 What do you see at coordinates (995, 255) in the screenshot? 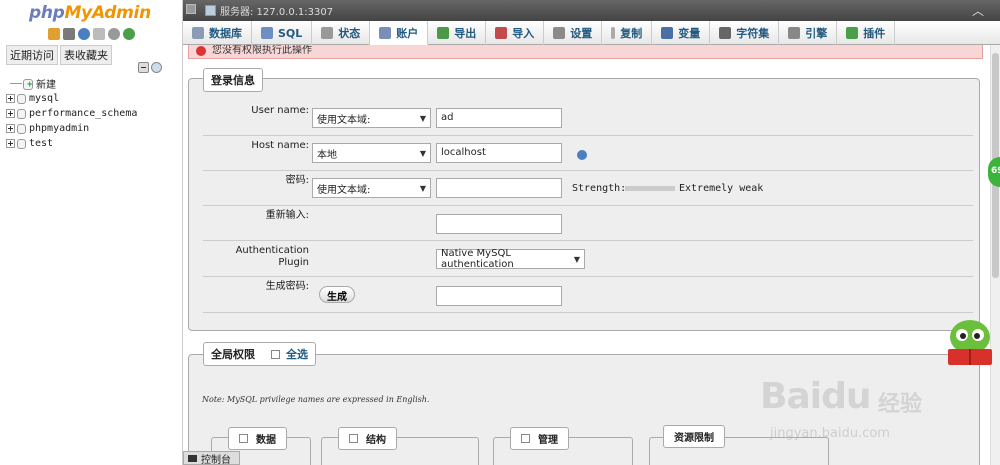
I see `page-scrollbar` at bounding box center [995, 255].